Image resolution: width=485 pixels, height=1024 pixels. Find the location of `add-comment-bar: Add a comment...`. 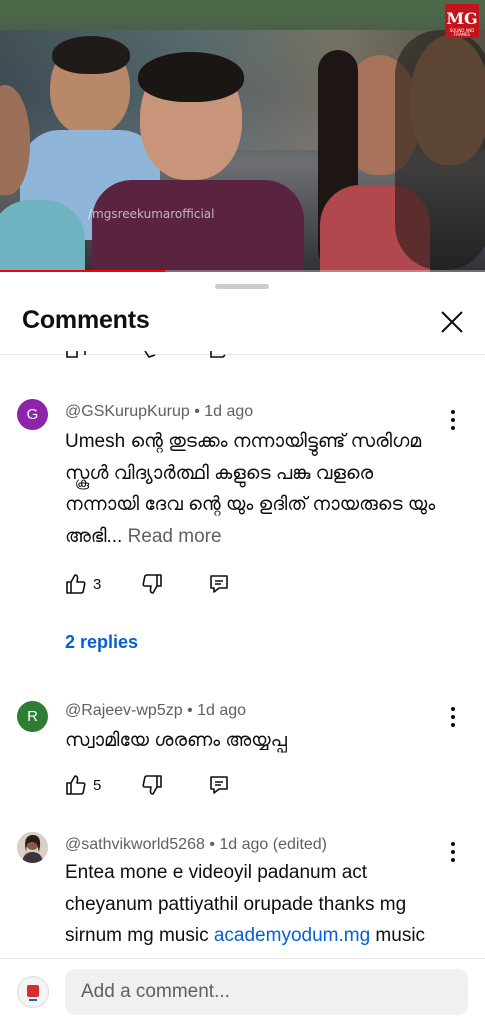

add-comment-bar: Add a comment... is located at coordinates (242, 991).